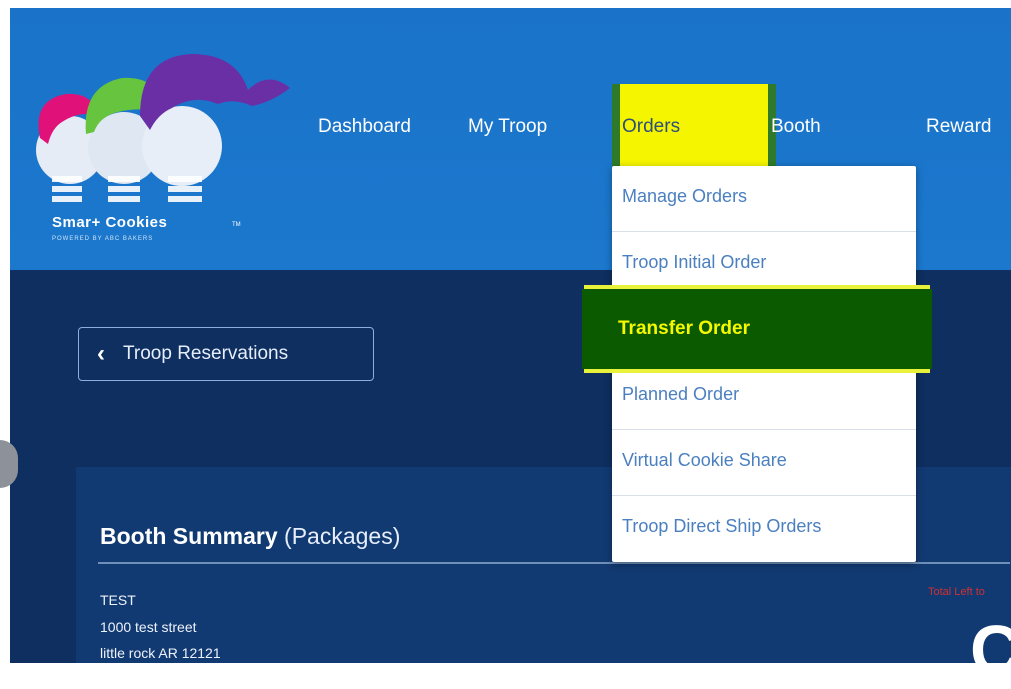 The height and width of the screenshot is (689, 1011). What do you see at coordinates (956, 592) in the screenshot?
I see `total-left-label: Total Left to` at bounding box center [956, 592].